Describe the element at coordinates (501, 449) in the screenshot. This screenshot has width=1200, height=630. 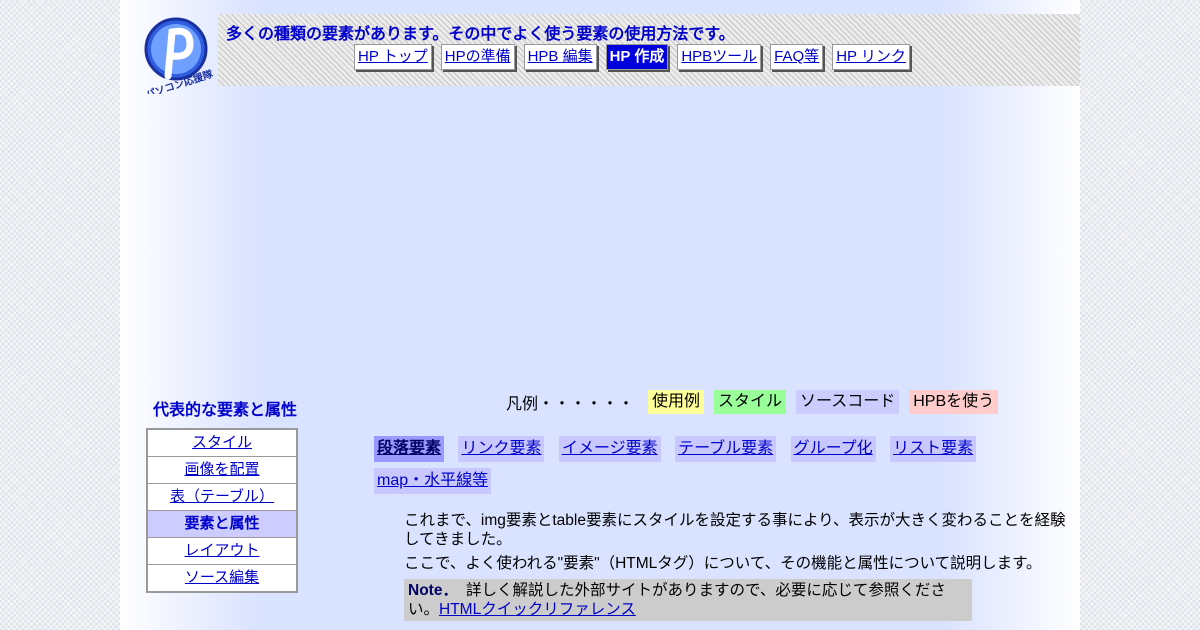
I see `subnav-link: リンク要素` at that location.